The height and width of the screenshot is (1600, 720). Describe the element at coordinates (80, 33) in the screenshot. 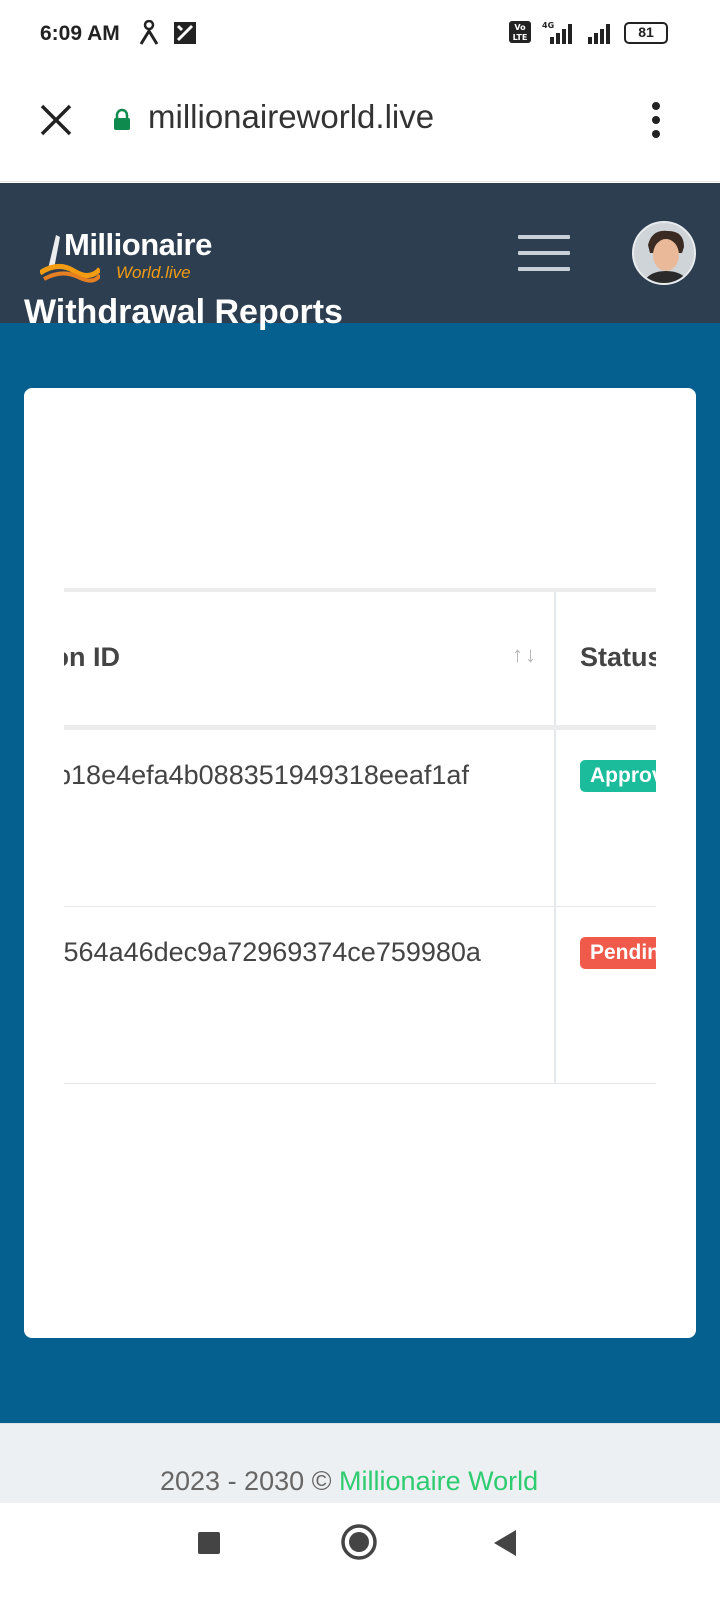

I see `status-time: 6:09 AM` at that location.